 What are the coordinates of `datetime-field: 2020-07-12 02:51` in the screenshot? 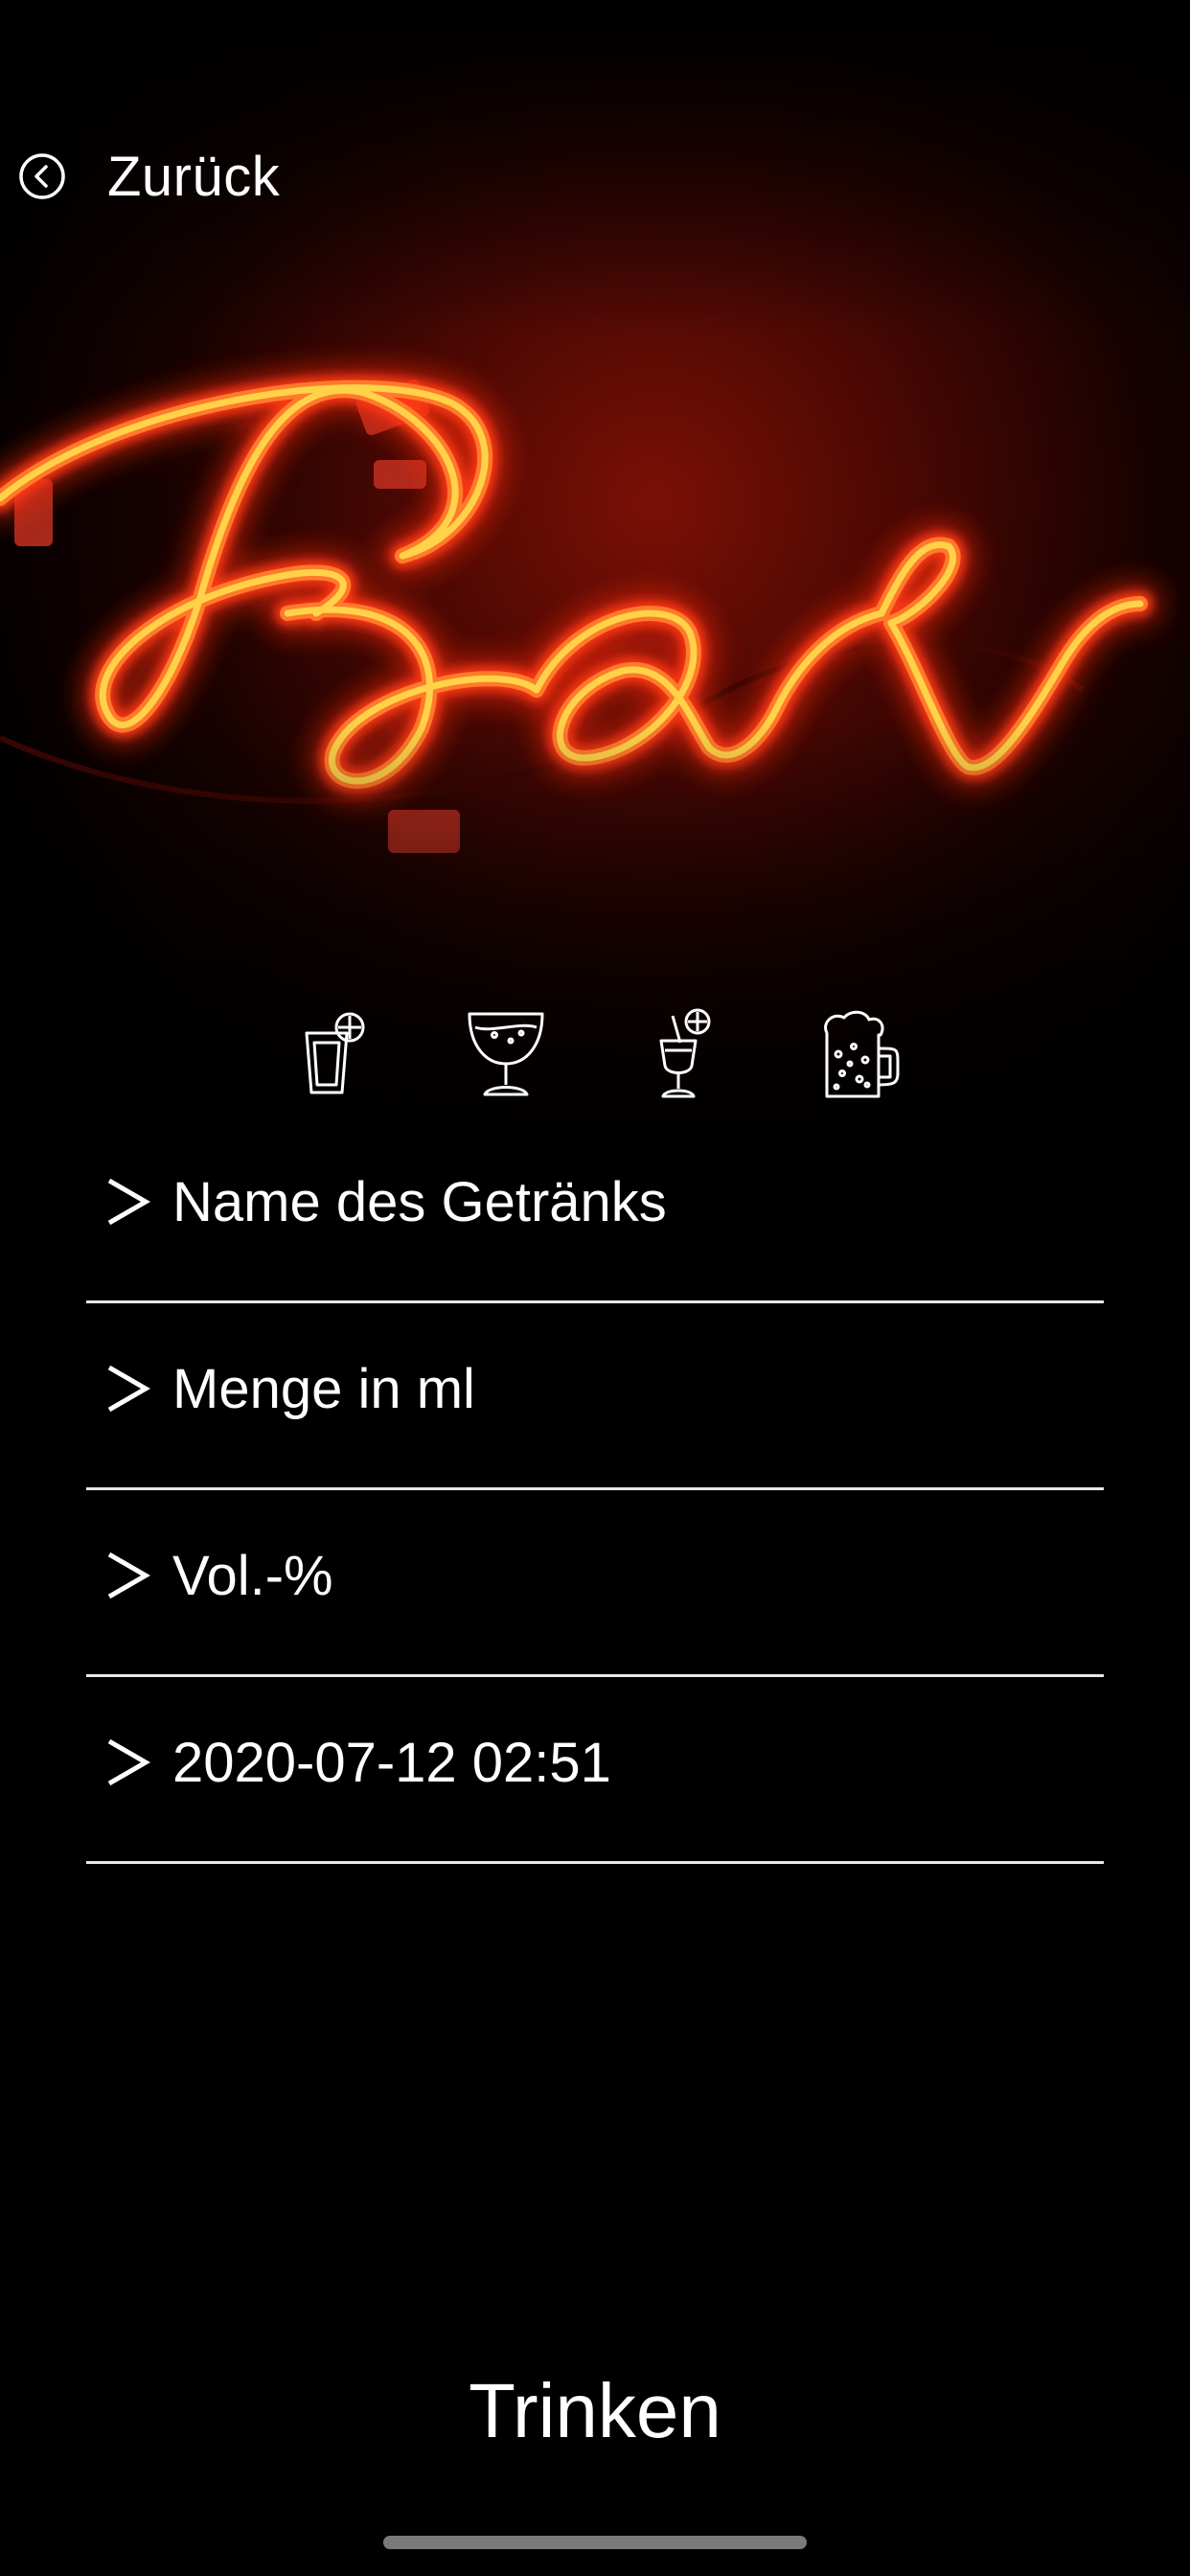 It's located at (595, 1769).